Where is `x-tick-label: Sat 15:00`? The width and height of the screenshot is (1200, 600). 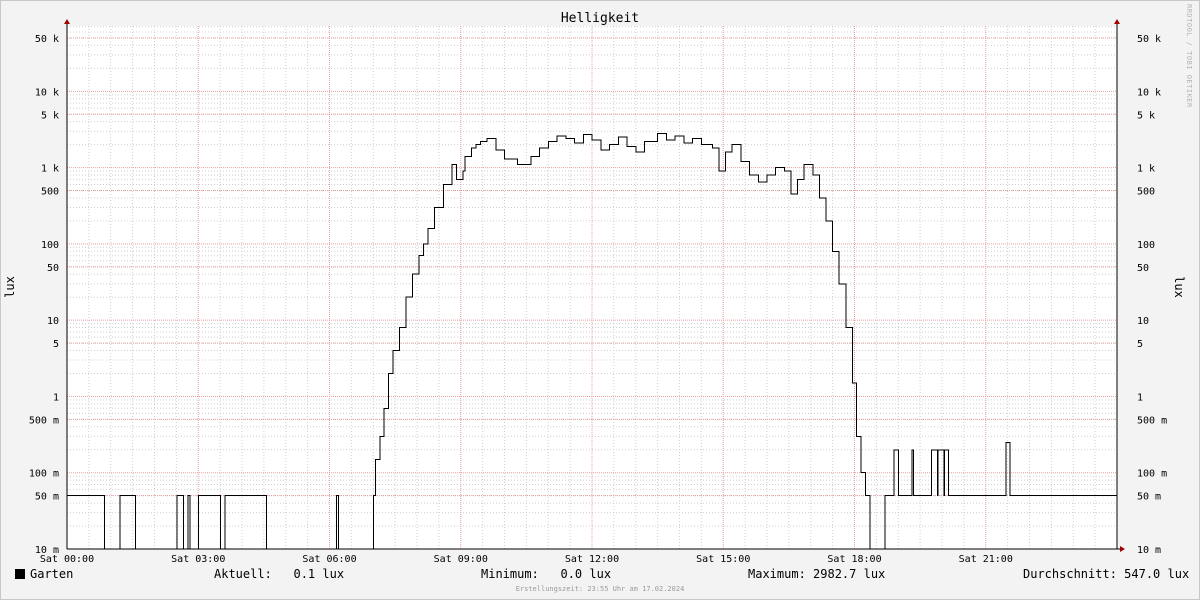
x-tick-label: Sat 15:00 is located at coordinates (723, 559).